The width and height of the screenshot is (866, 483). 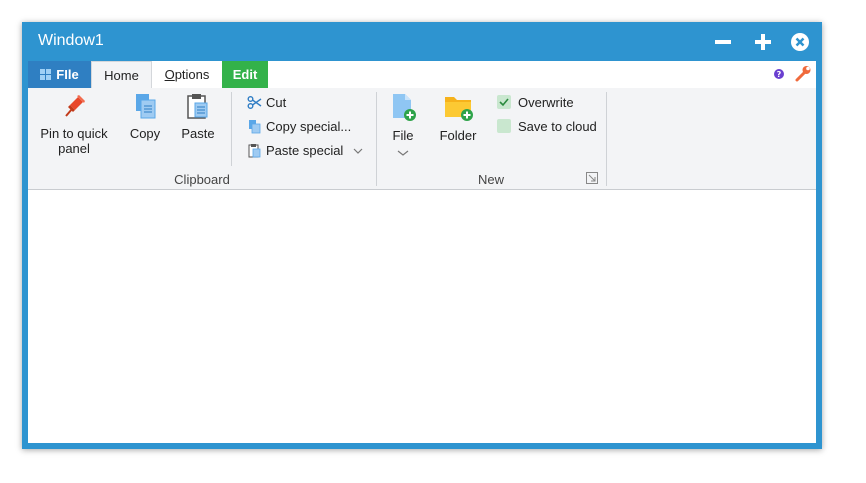 What do you see at coordinates (254, 151) in the screenshot?
I see `paste-special-icon` at bounding box center [254, 151].